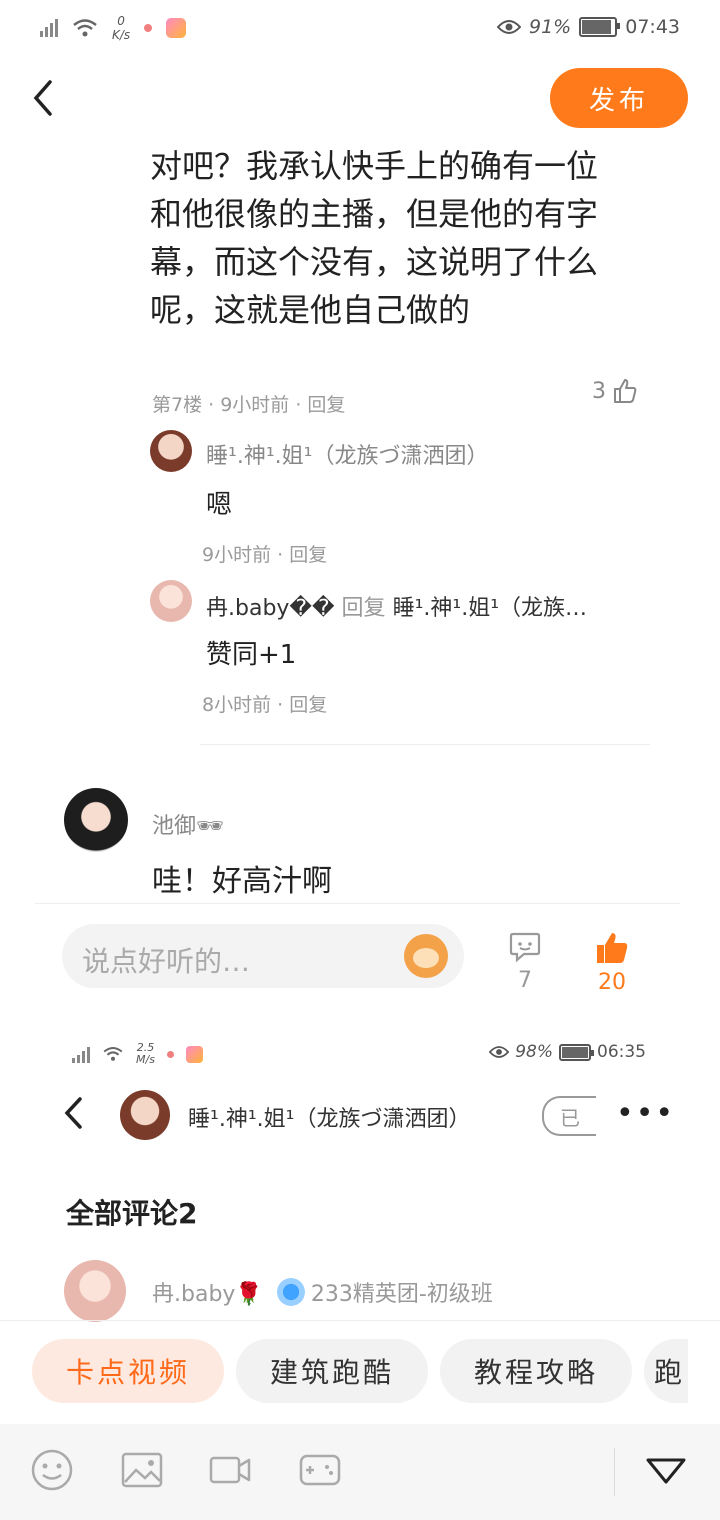  I want to click on speed-unit: K/s, so click(121, 35).